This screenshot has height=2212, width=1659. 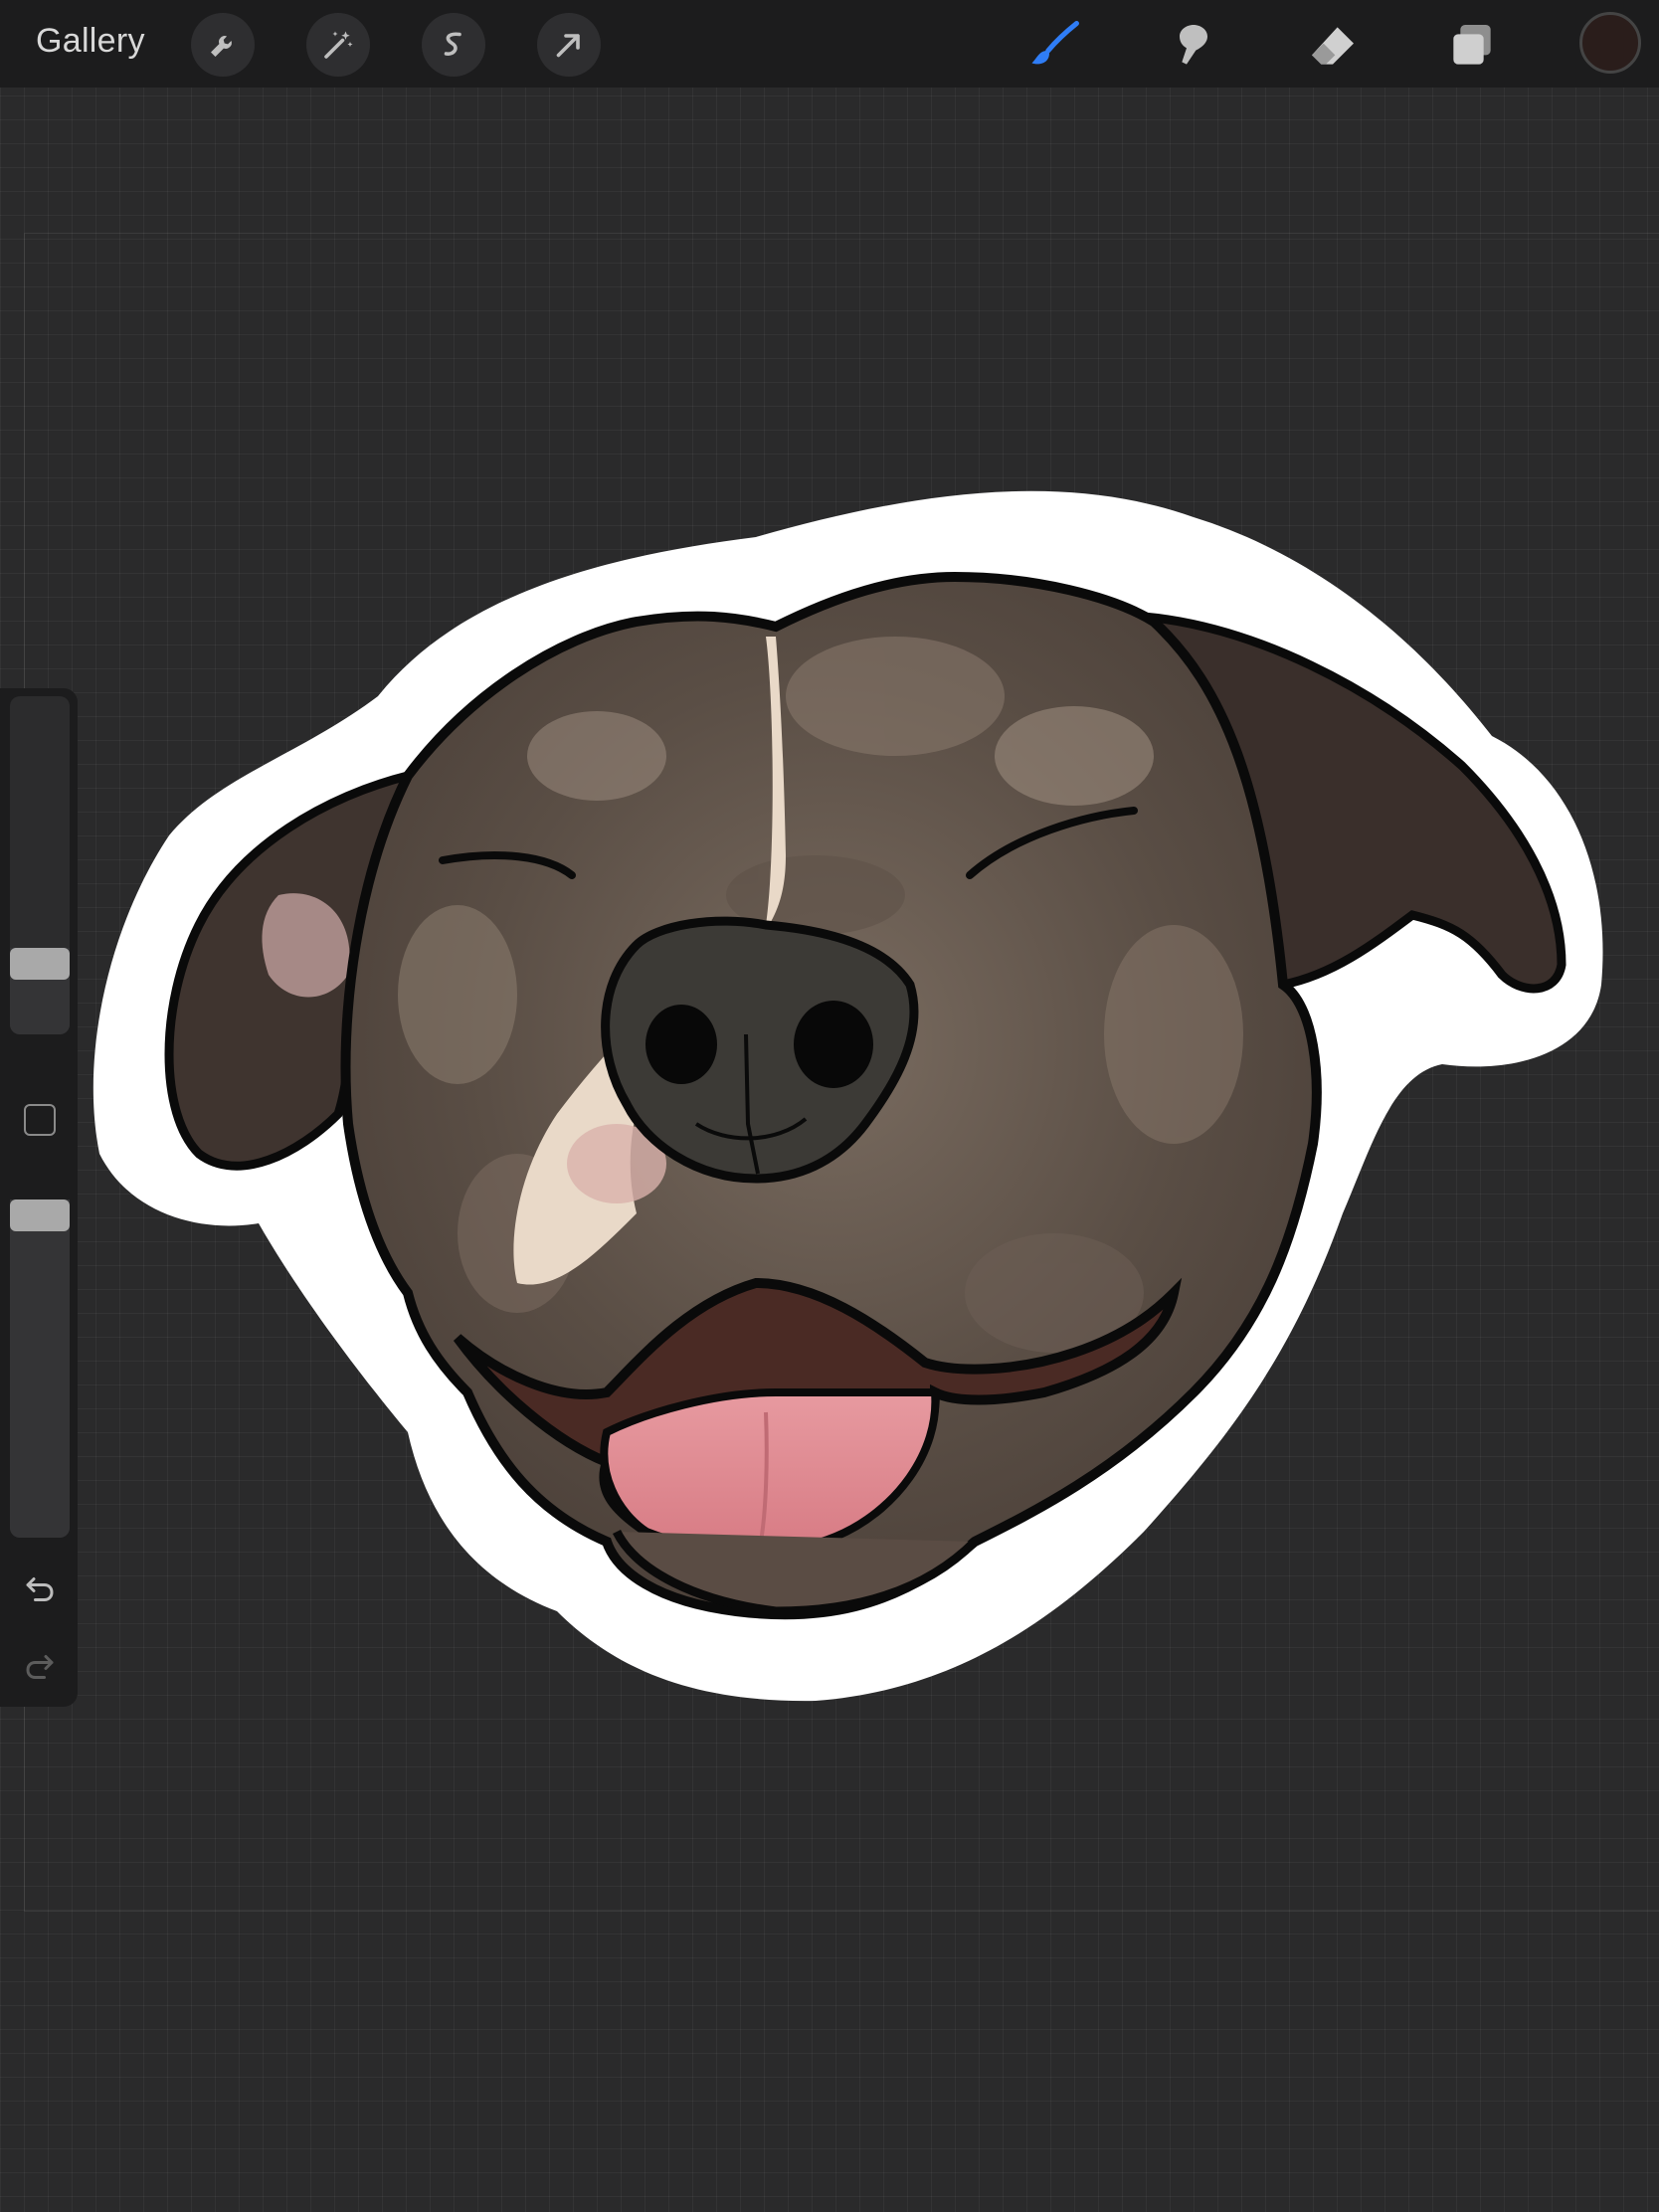 I want to click on transform-arrow-icon, so click(x=568, y=46).